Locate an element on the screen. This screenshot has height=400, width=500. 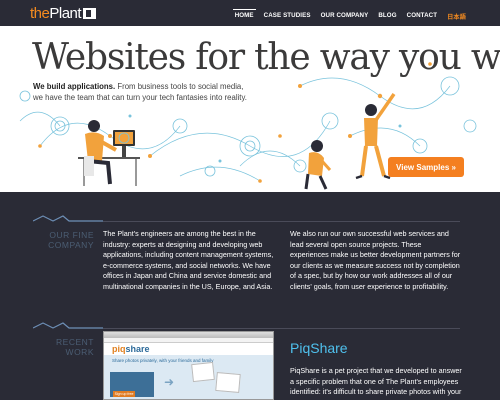
work-label-line2: WORK is located at coordinates (79, 352).